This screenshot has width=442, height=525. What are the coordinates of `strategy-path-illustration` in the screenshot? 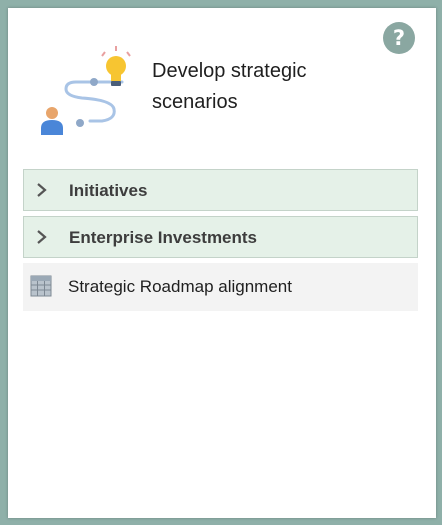 It's located at (86, 90).